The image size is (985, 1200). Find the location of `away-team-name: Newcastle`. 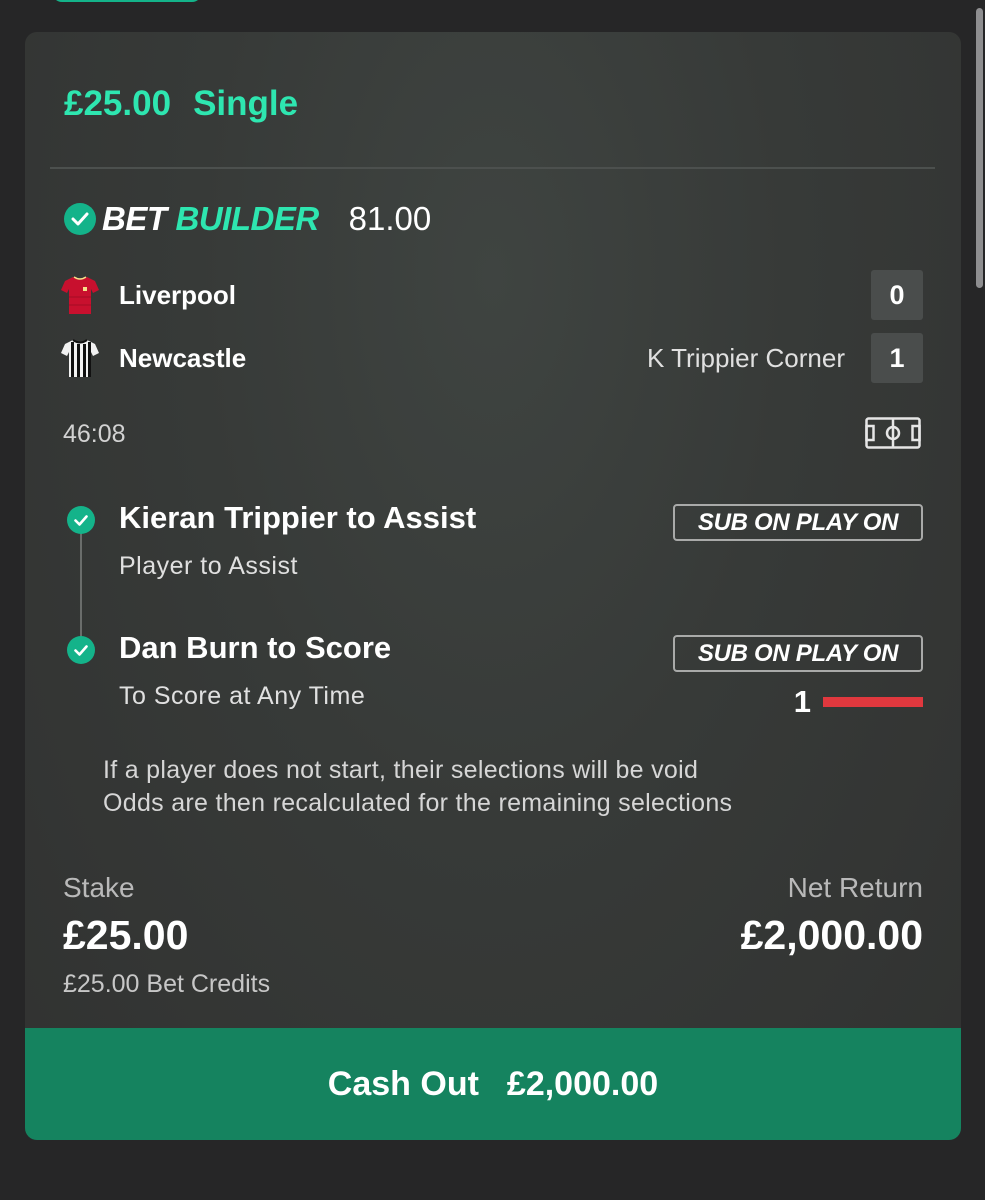

away-team-name: Newcastle is located at coordinates (183, 357).